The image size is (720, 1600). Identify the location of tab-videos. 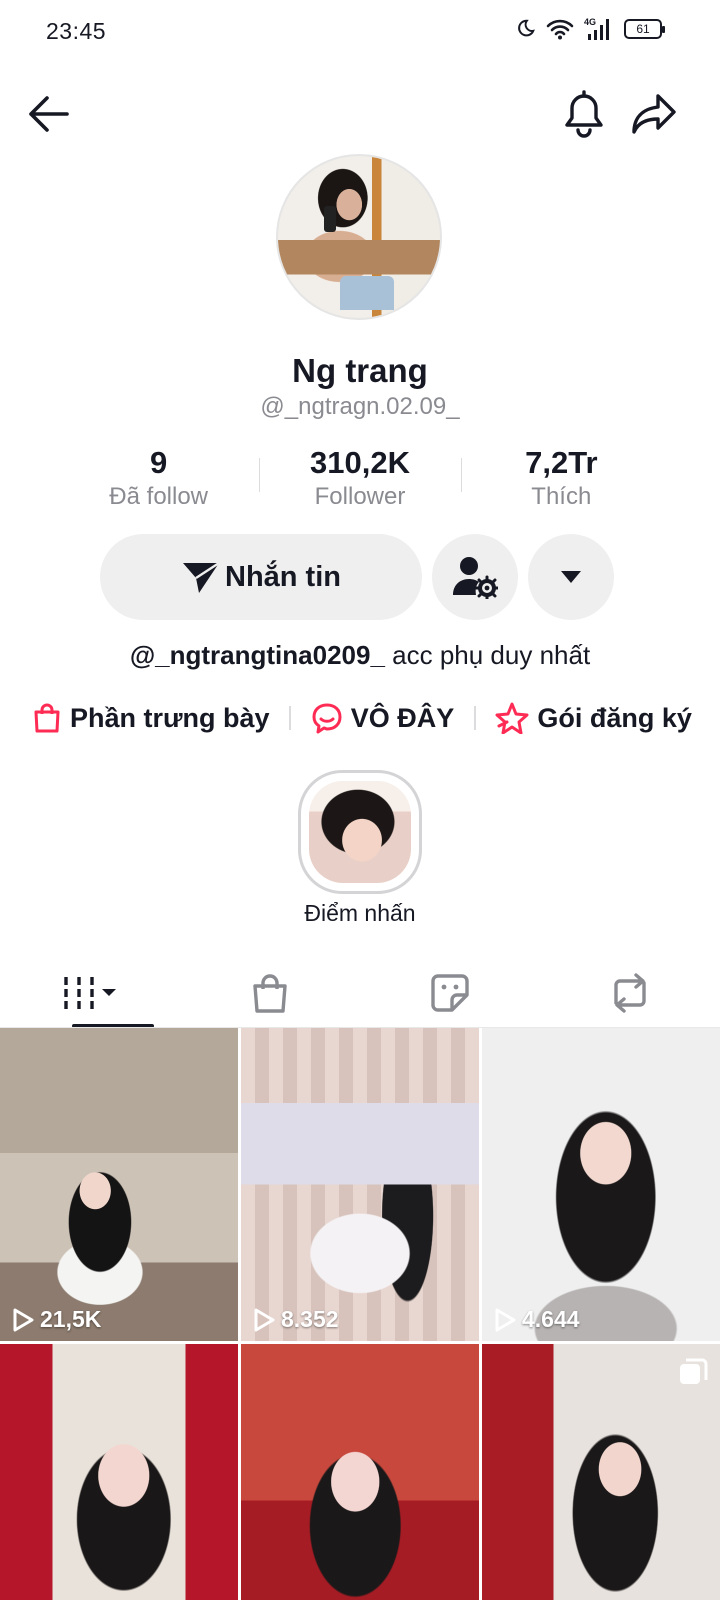
(90, 993).